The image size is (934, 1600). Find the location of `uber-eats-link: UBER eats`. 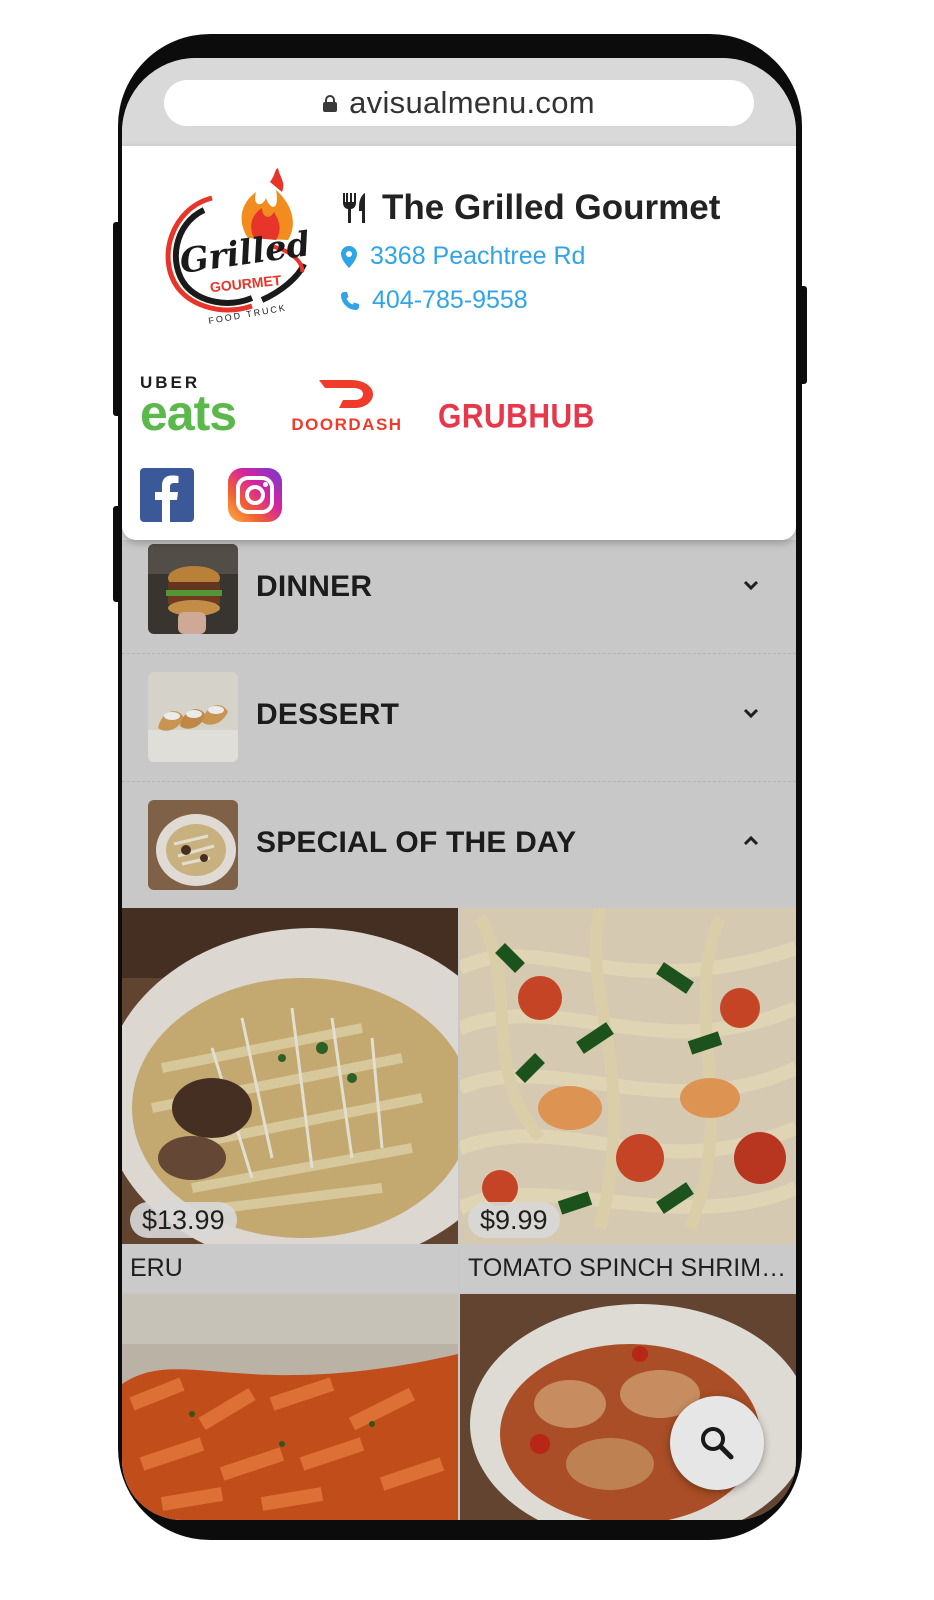

uber-eats-link: UBER eats is located at coordinates (188, 407).